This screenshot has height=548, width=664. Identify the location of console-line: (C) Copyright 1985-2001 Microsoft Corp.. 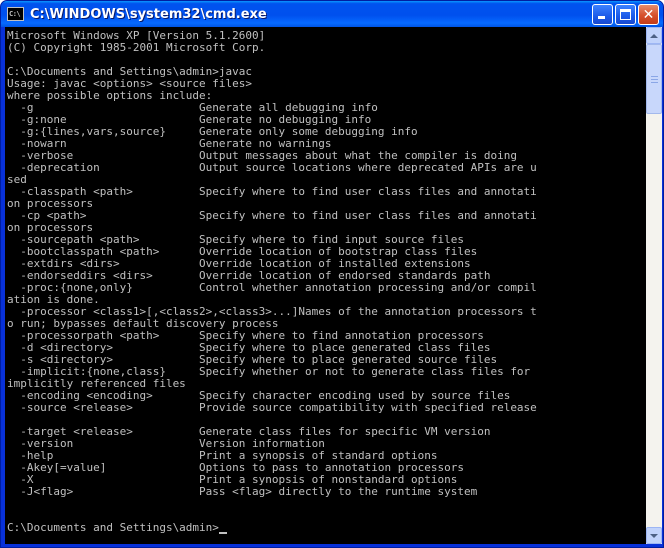
(136, 47).